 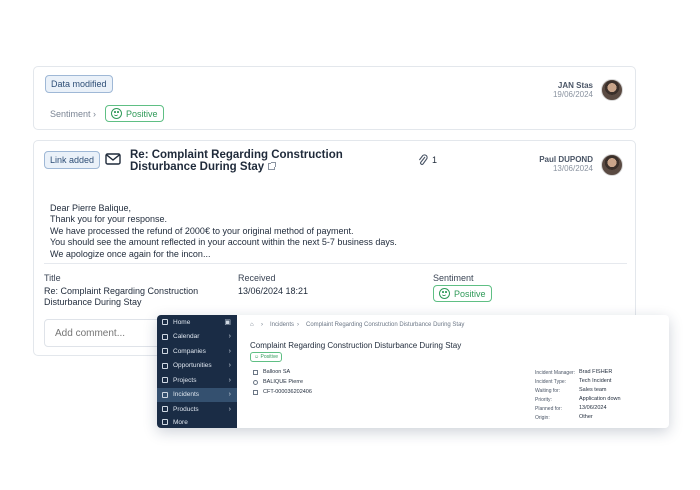 What do you see at coordinates (252, 325) in the screenshot?
I see `home-icon: ⌂` at bounding box center [252, 325].